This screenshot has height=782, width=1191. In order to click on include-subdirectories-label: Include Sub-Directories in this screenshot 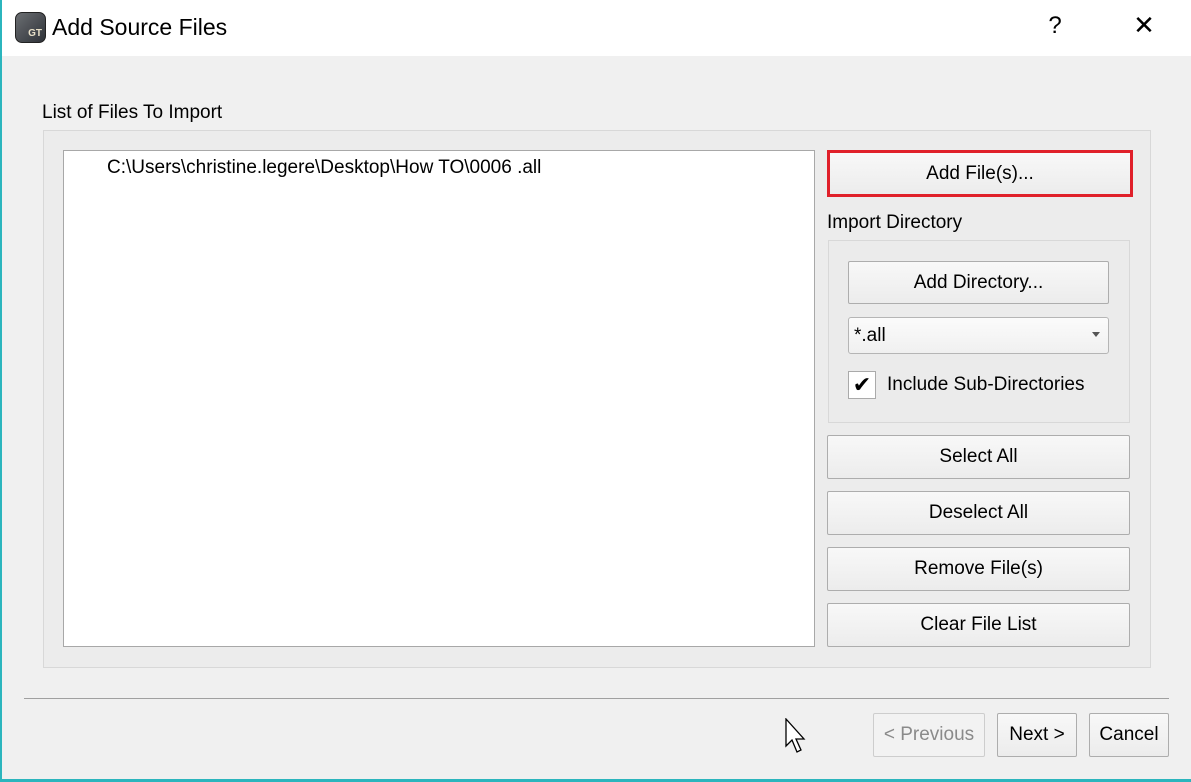, I will do `click(985, 385)`.